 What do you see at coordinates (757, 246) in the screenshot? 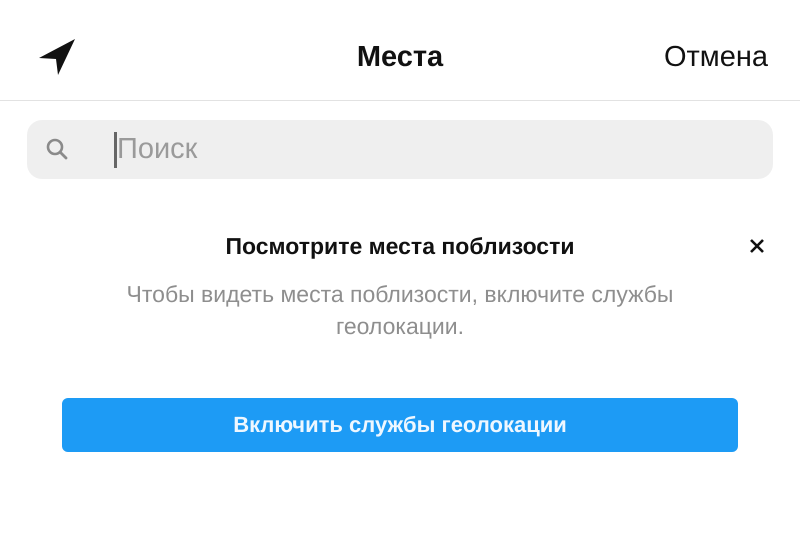
I see `close-icon` at bounding box center [757, 246].